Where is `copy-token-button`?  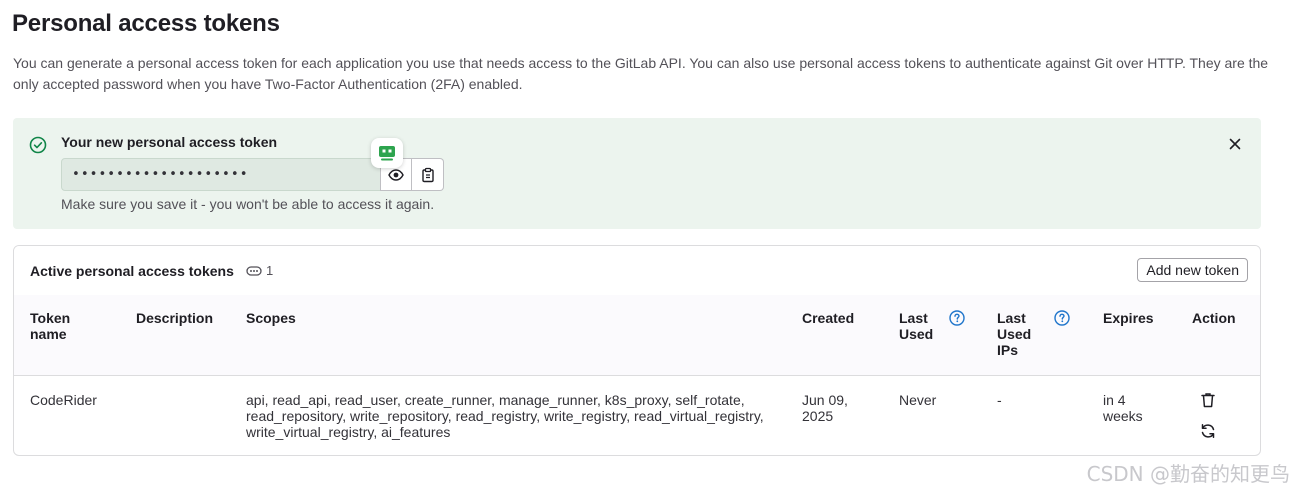 copy-token-button is located at coordinates (428, 174).